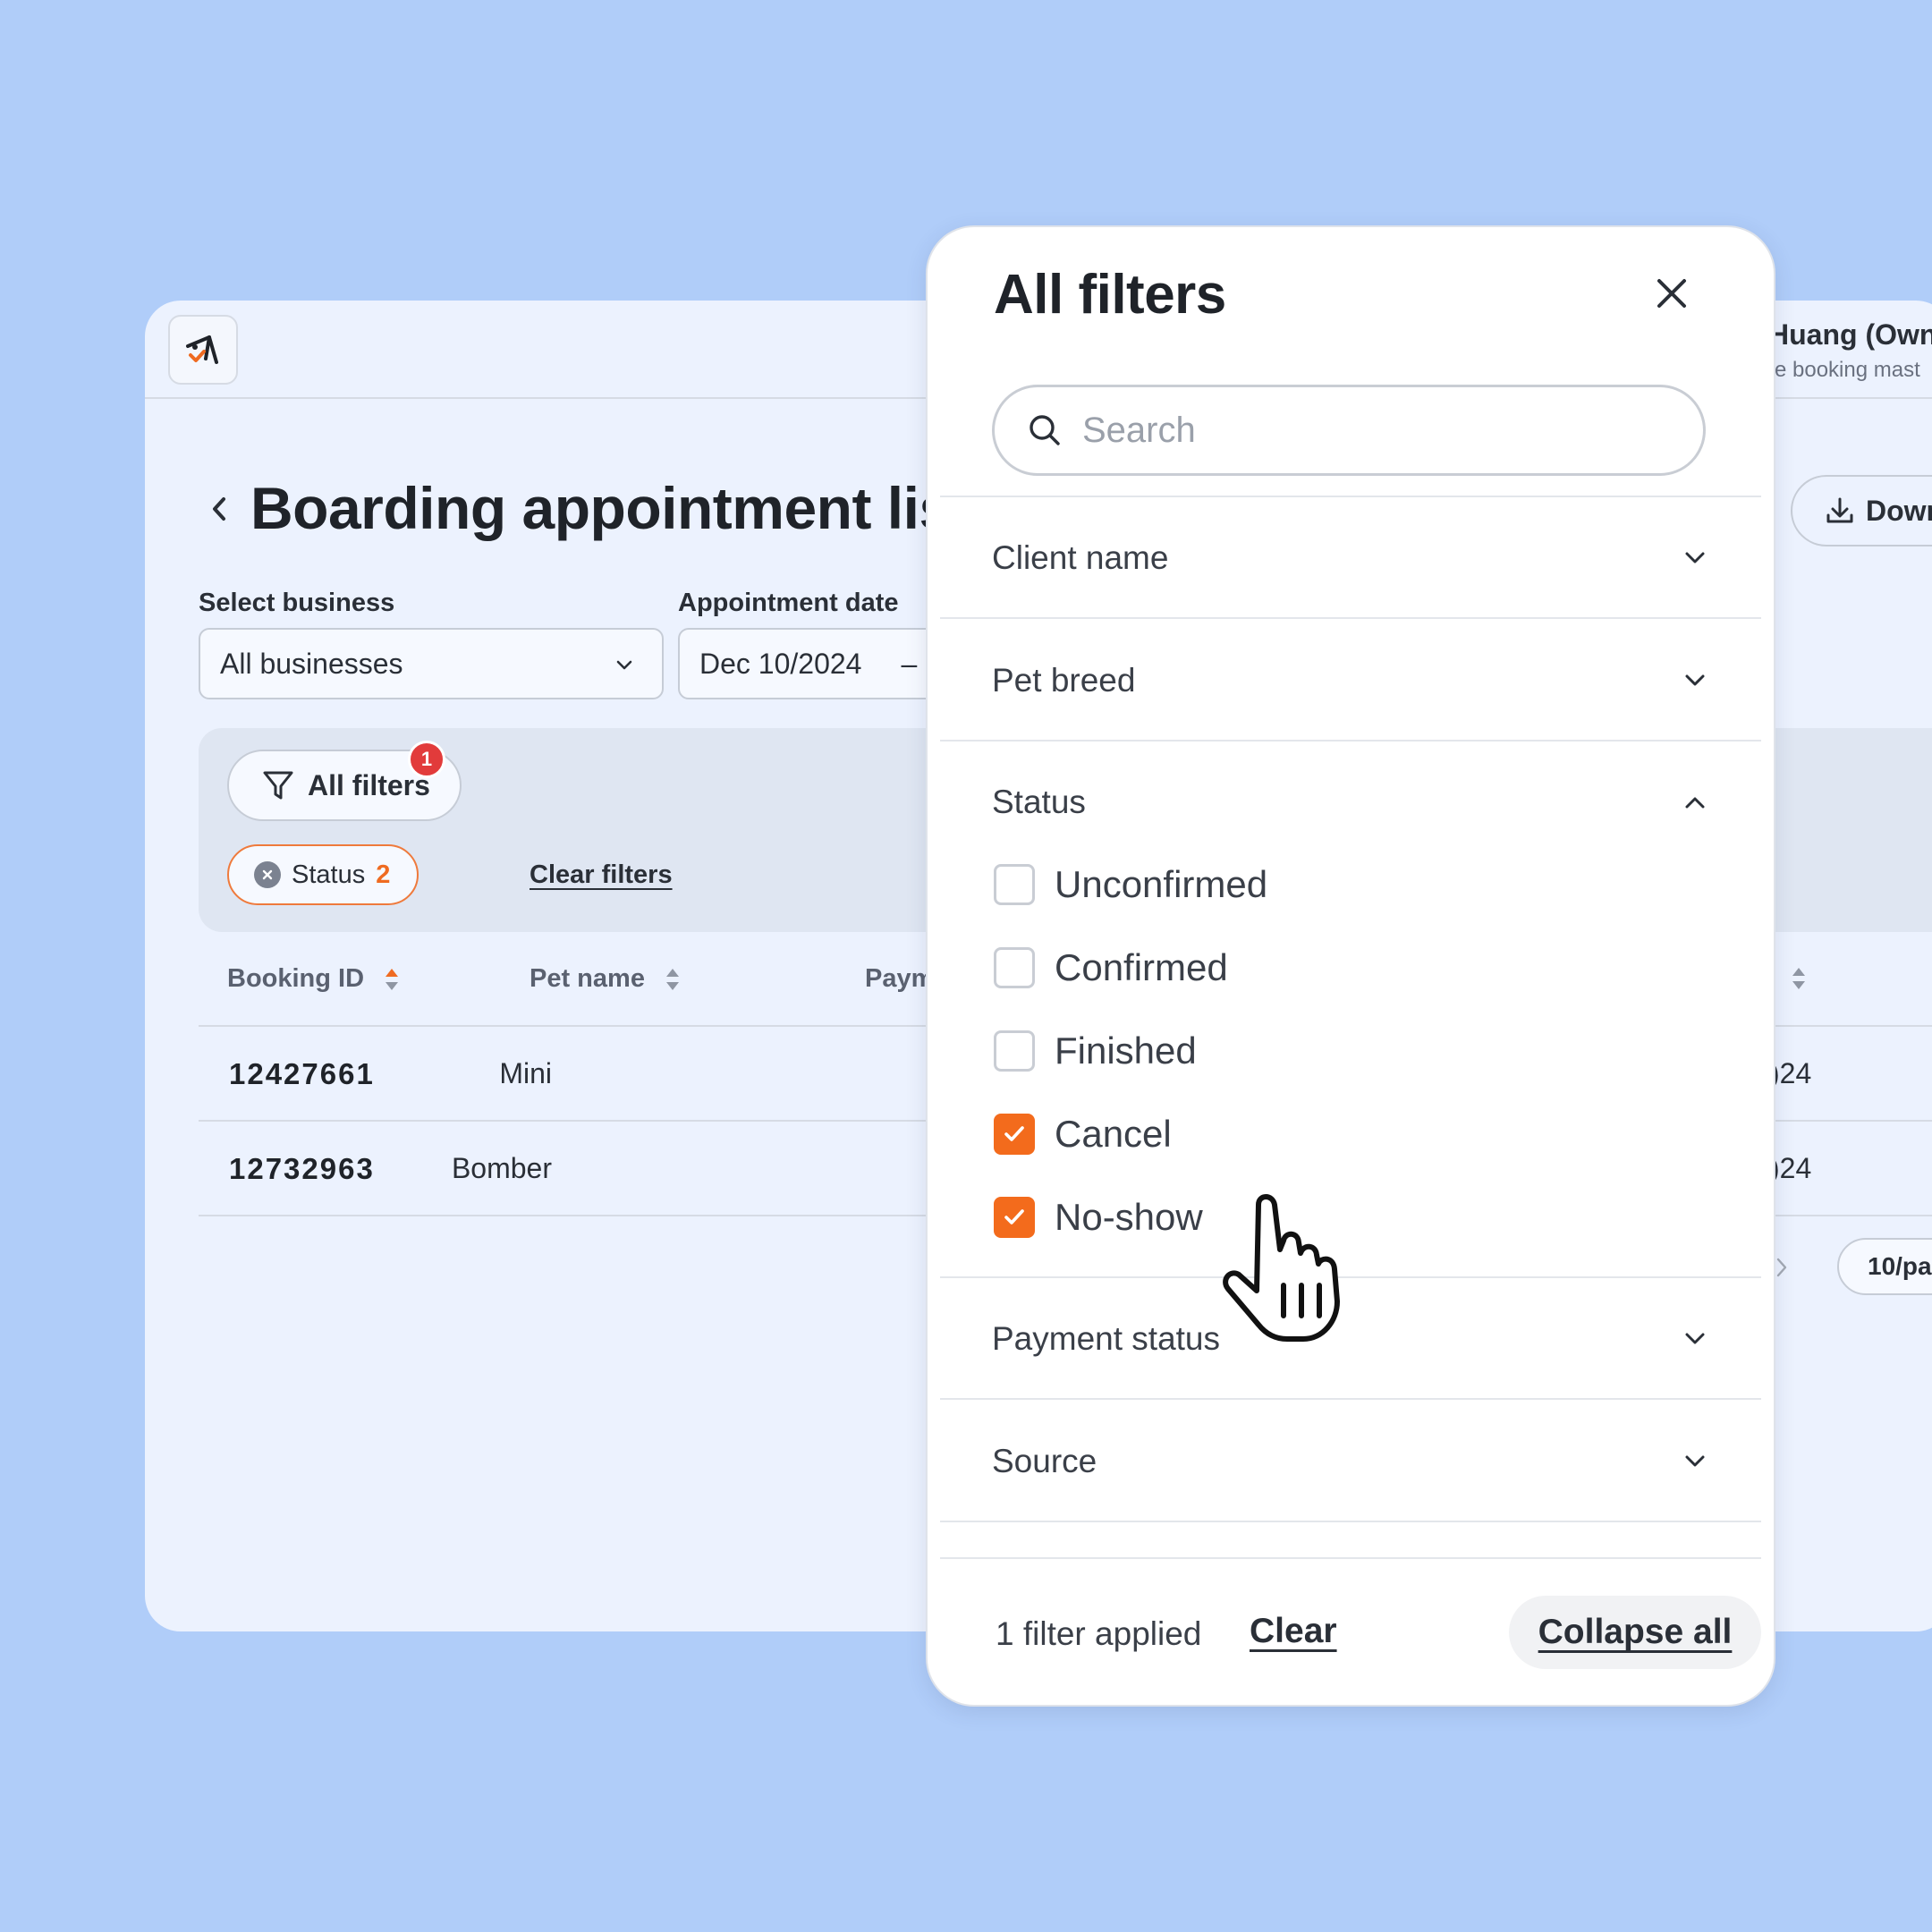  What do you see at coordinates (1349, 558) in the screenshot?
I see `section-client-name: Client name` at bounding box center [1349, 558].